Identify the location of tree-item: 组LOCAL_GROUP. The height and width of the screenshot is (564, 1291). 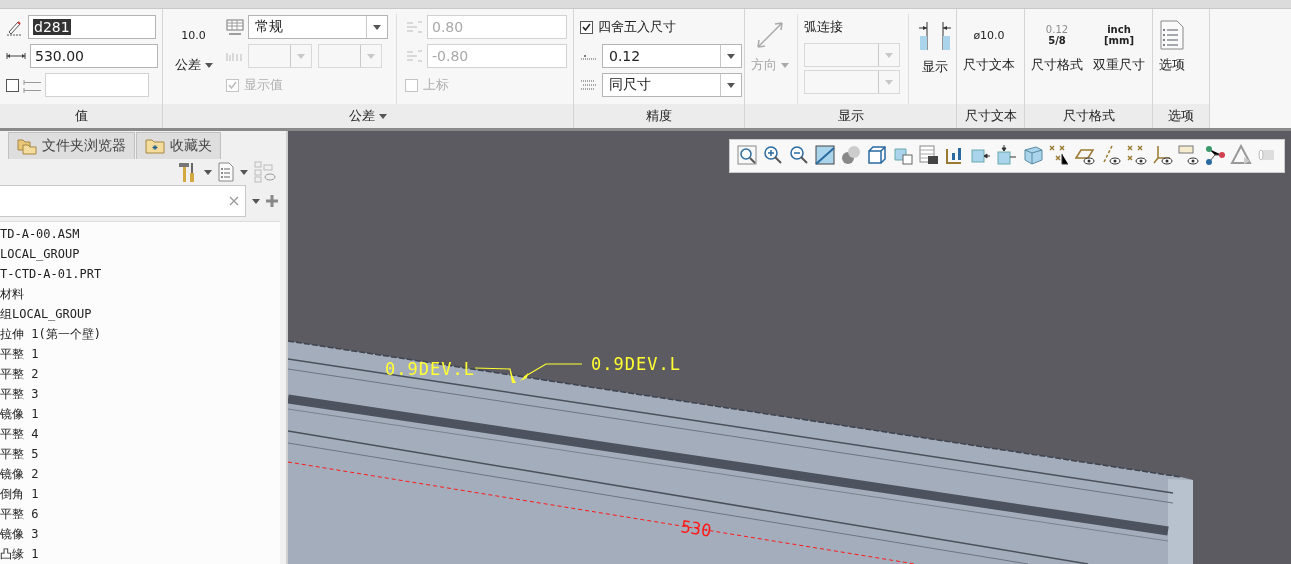
(140, 314).